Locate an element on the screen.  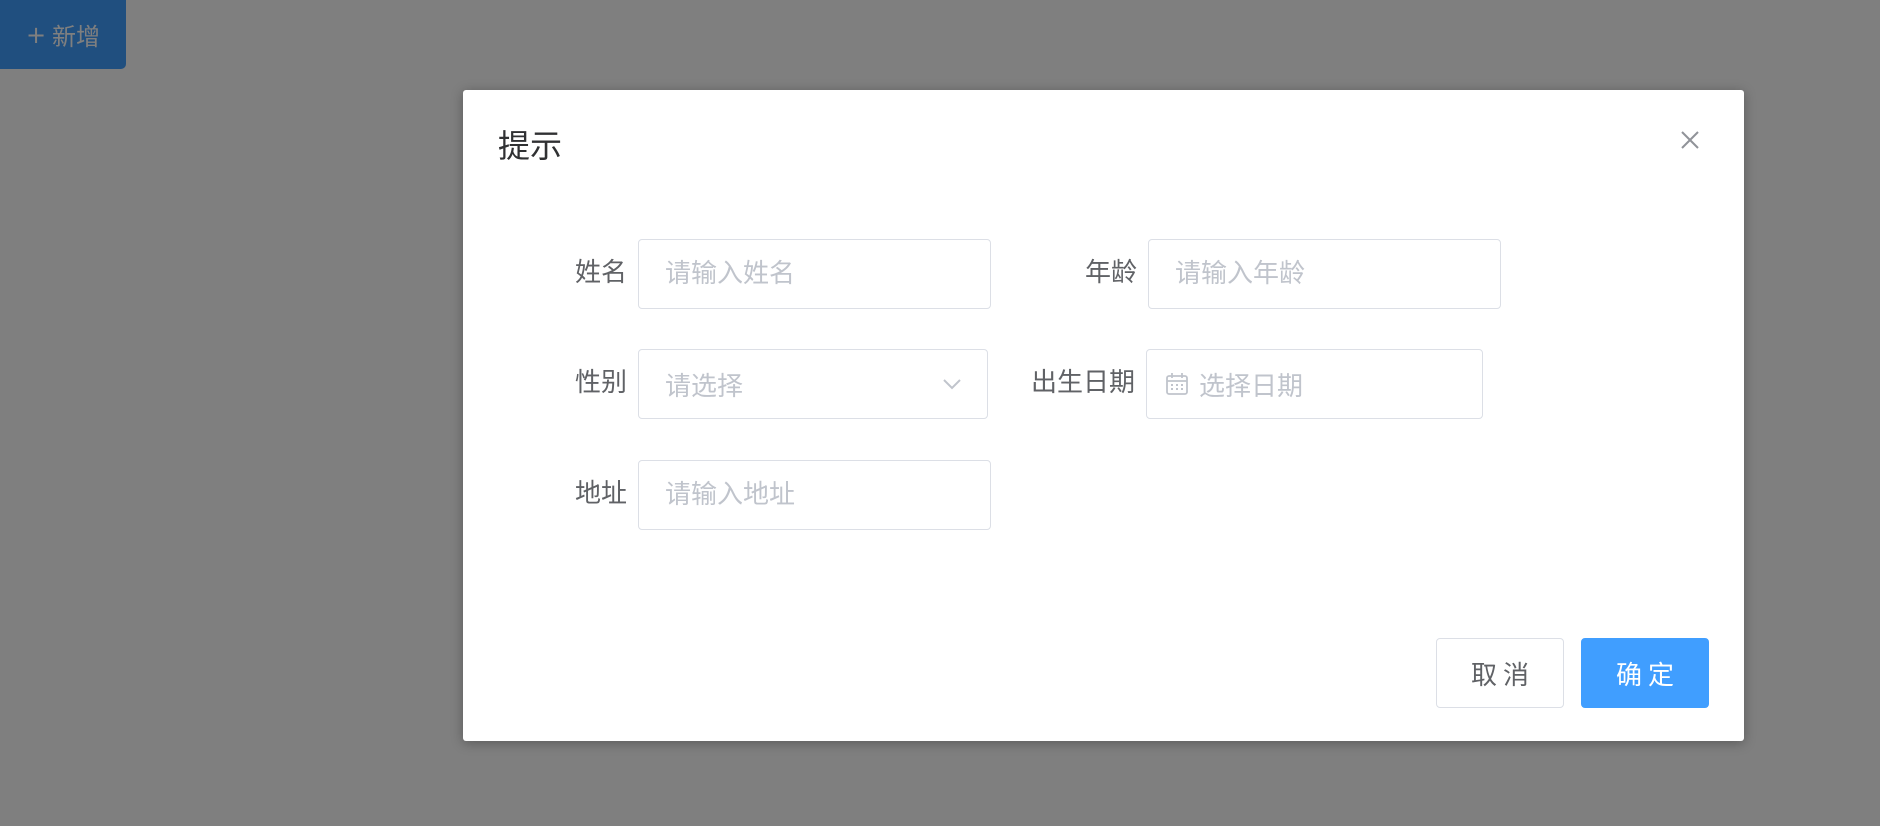
age-label: 年龄 is located at coordinates (1110, 273).